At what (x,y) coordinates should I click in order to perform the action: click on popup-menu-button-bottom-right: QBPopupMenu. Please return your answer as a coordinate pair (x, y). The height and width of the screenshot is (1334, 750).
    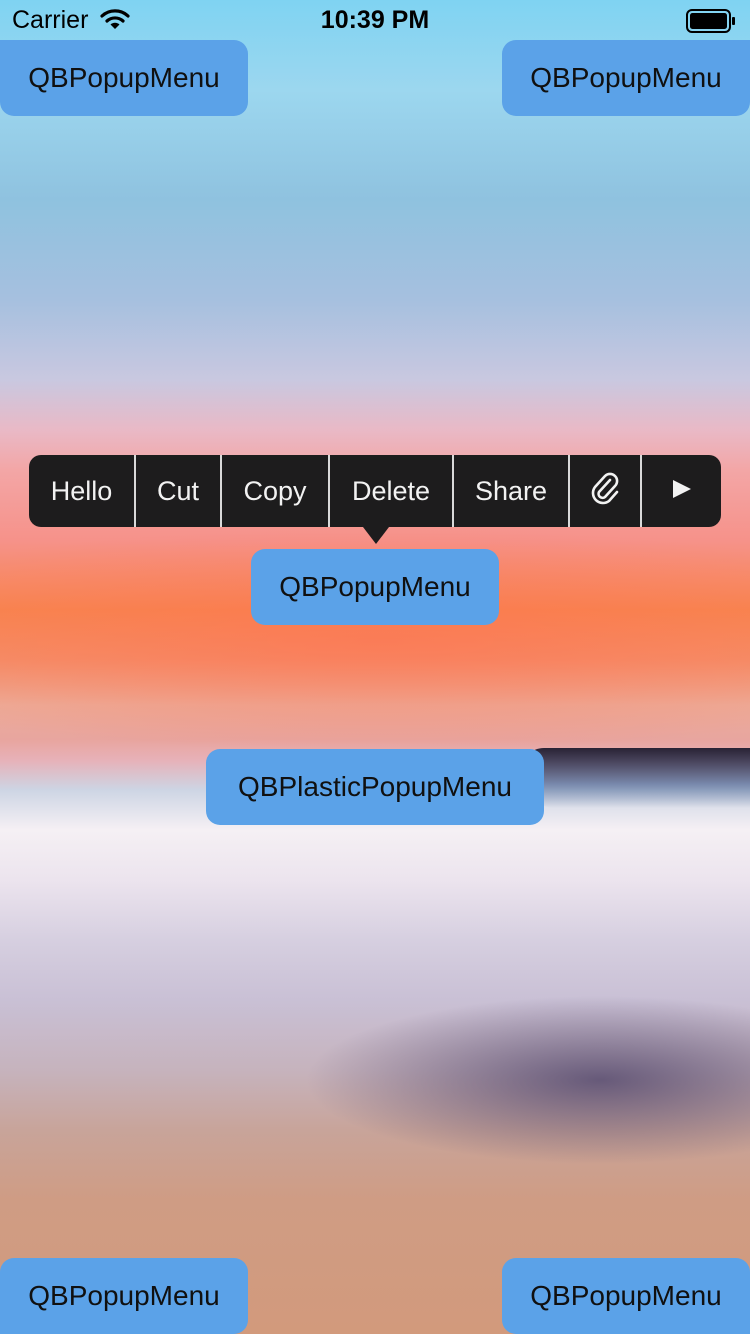
    Looking at the image, I should click on (626, 1296).